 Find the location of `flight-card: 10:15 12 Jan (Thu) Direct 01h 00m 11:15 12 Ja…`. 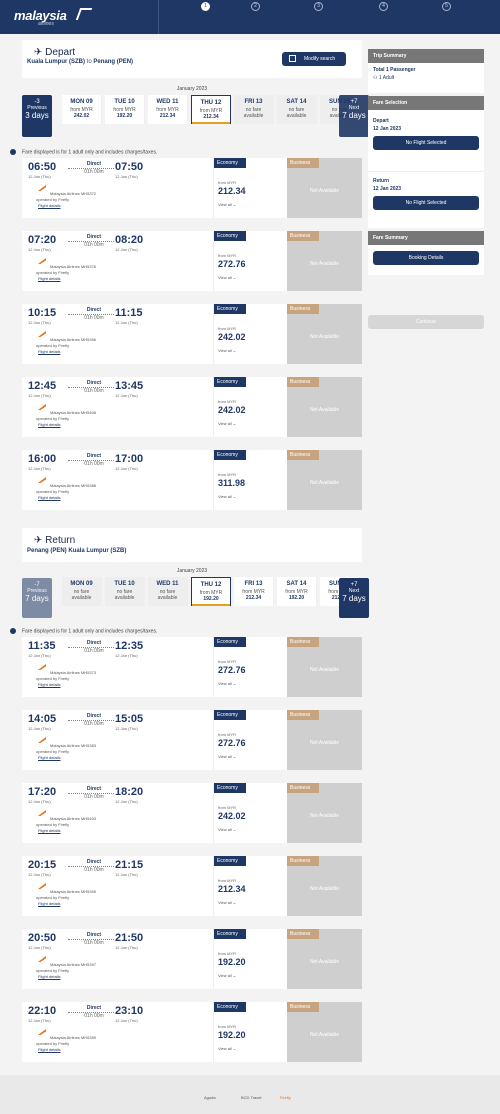

flight-card: 10:15 12 Jan (Thu) Direct 01h 00m 11:15 12 Ja… is located at coordinates (192, 334).